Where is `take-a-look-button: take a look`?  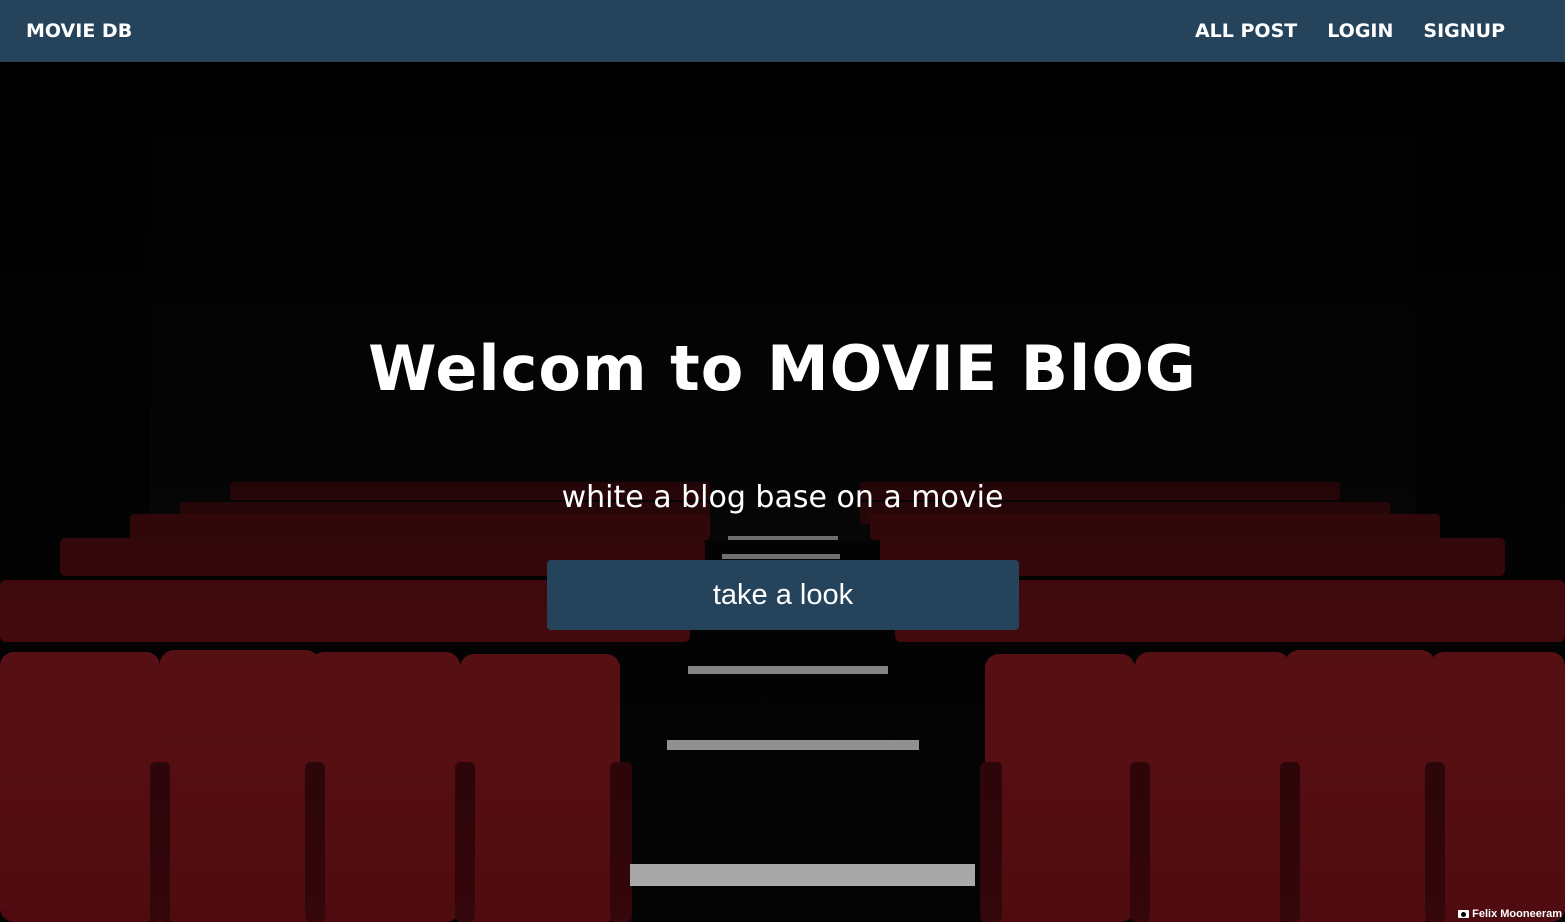 take-a-look-button: take a look is located at coordinates (783, 595).